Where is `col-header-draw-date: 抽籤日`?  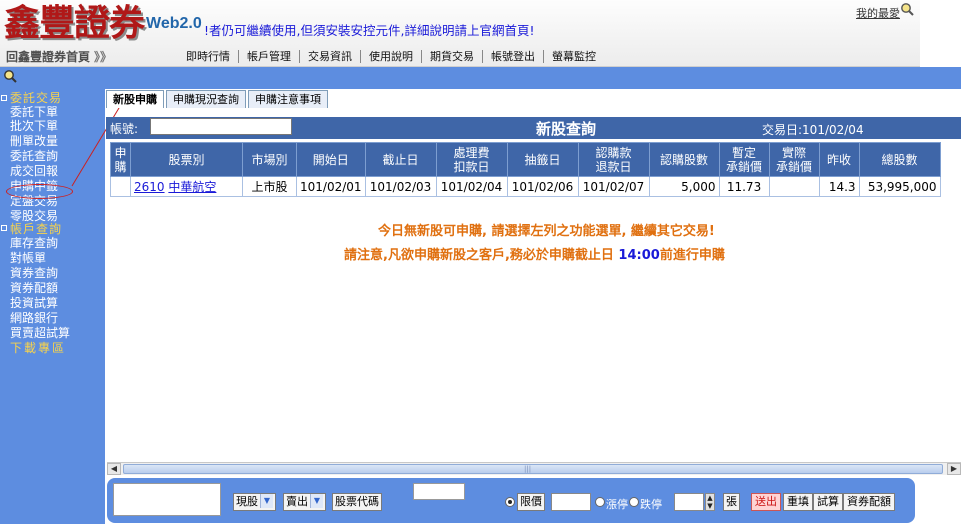
col-header-draw-date: 抽籤日 is located at coordinates (542, 159).